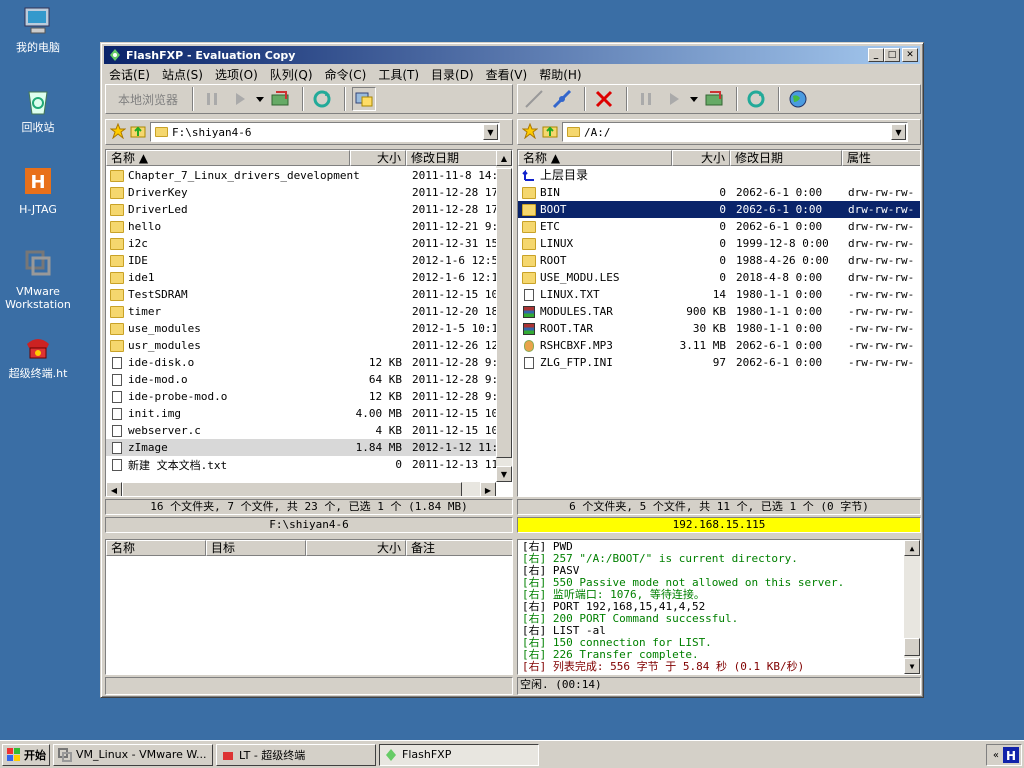  What do you see at coordinates (301, 192) in the screenshot?
I see `table-row: DriverKey 2011-12-28 17:` at bounding box center [301, 192].